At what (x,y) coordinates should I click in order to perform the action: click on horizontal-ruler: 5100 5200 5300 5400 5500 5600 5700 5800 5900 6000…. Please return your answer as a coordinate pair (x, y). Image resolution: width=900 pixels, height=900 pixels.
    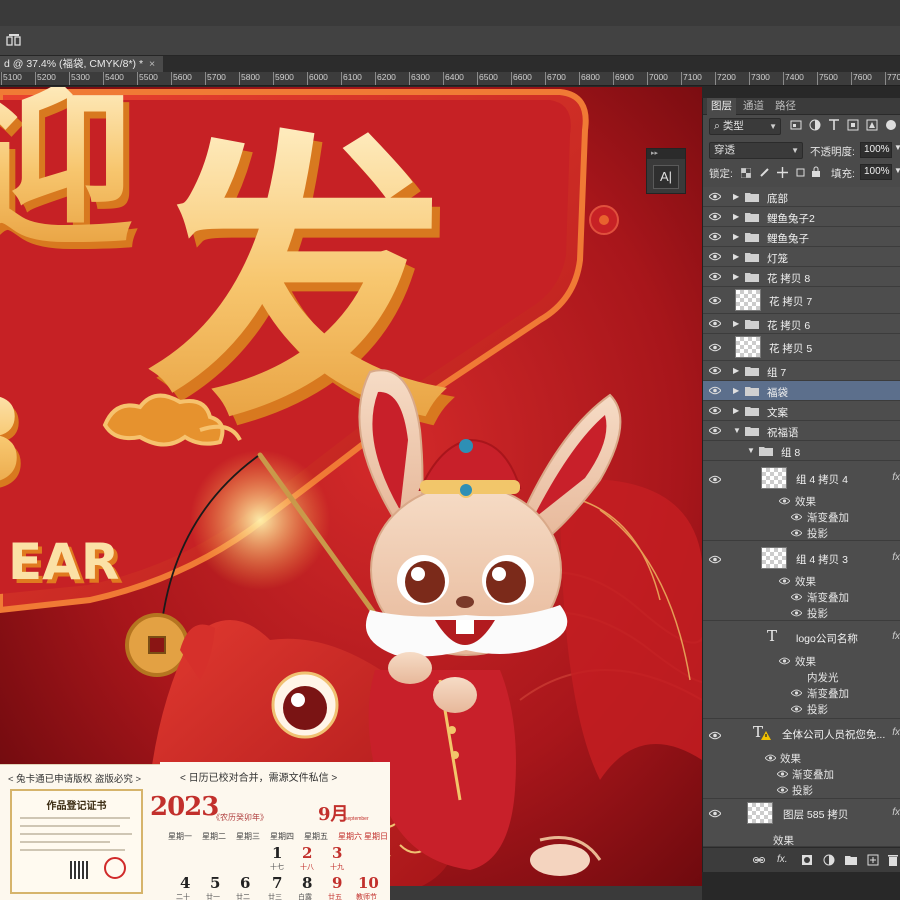
    Looking at the image, I should click on (450, 79).